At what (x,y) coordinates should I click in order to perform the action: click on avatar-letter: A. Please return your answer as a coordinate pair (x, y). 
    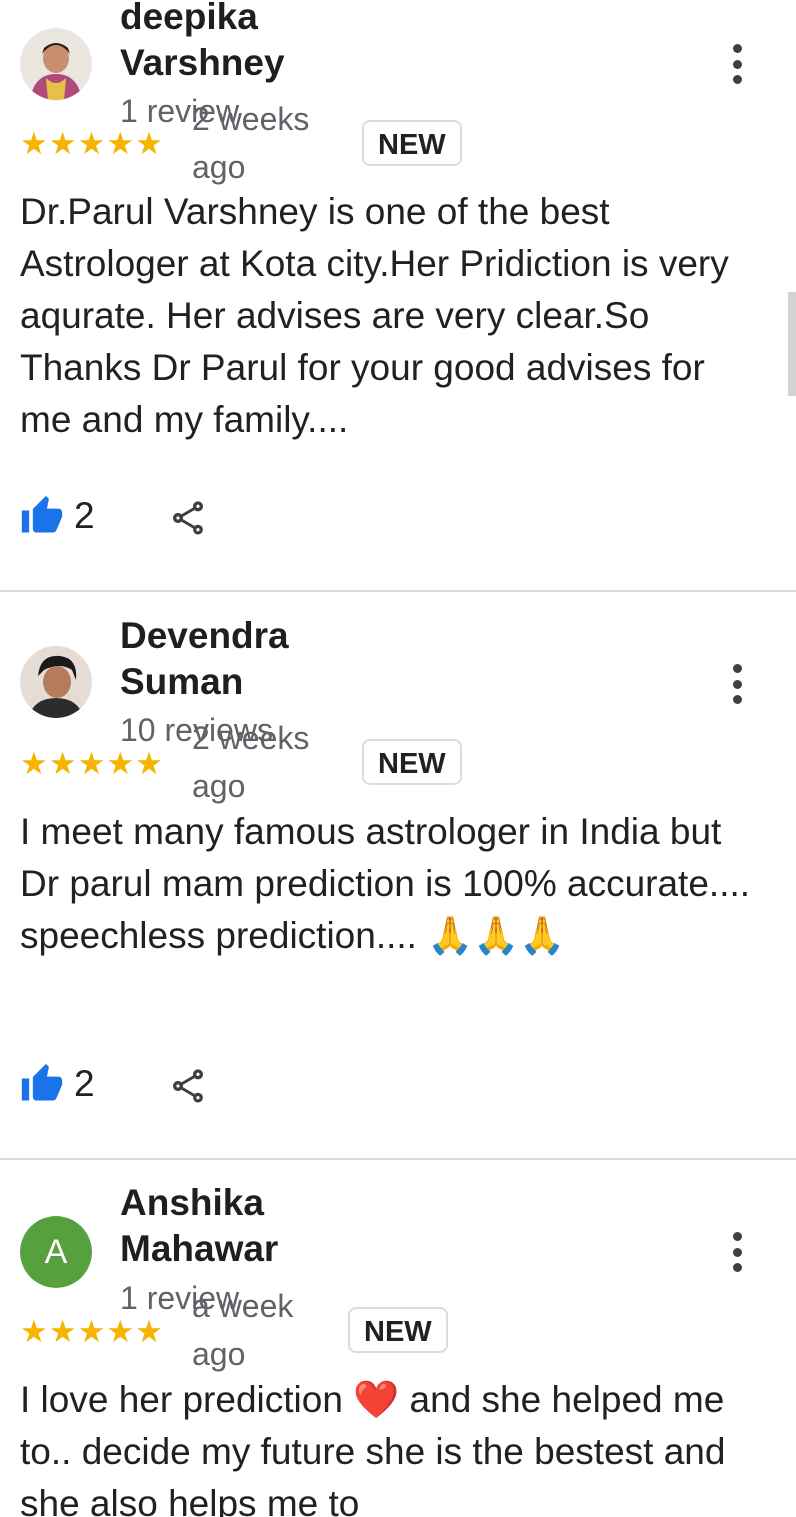
    Looking at the image, I should click on (56, 1252).